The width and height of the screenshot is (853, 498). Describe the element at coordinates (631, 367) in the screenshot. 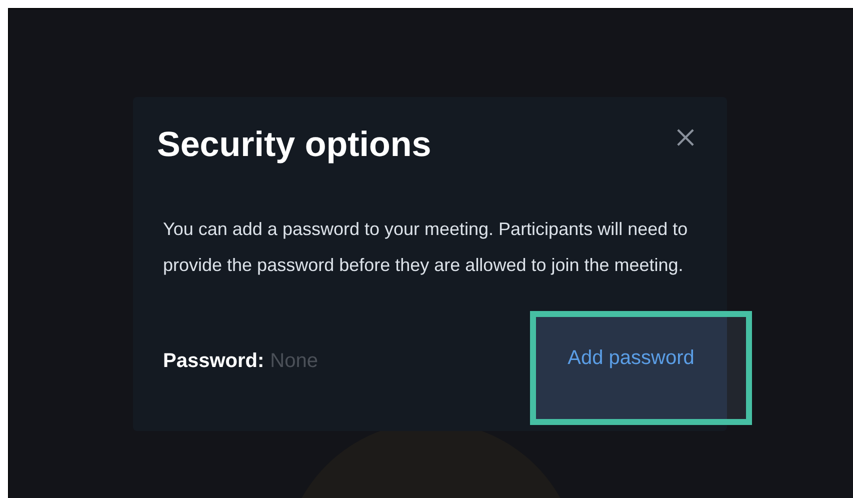

I see `add-password-button: Add password` at that location.